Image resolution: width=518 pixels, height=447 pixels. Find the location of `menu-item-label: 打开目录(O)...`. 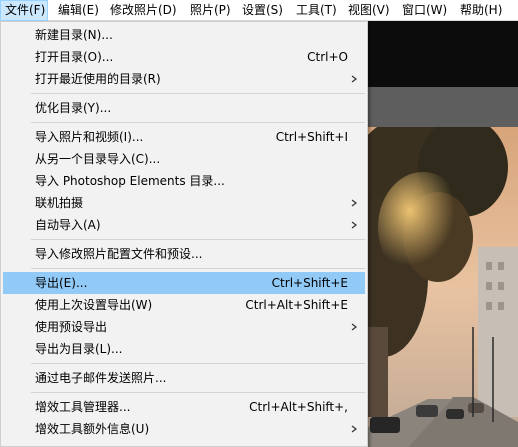

menu-item-label: 打开目录(O)... is located at coordinates (74, 57).